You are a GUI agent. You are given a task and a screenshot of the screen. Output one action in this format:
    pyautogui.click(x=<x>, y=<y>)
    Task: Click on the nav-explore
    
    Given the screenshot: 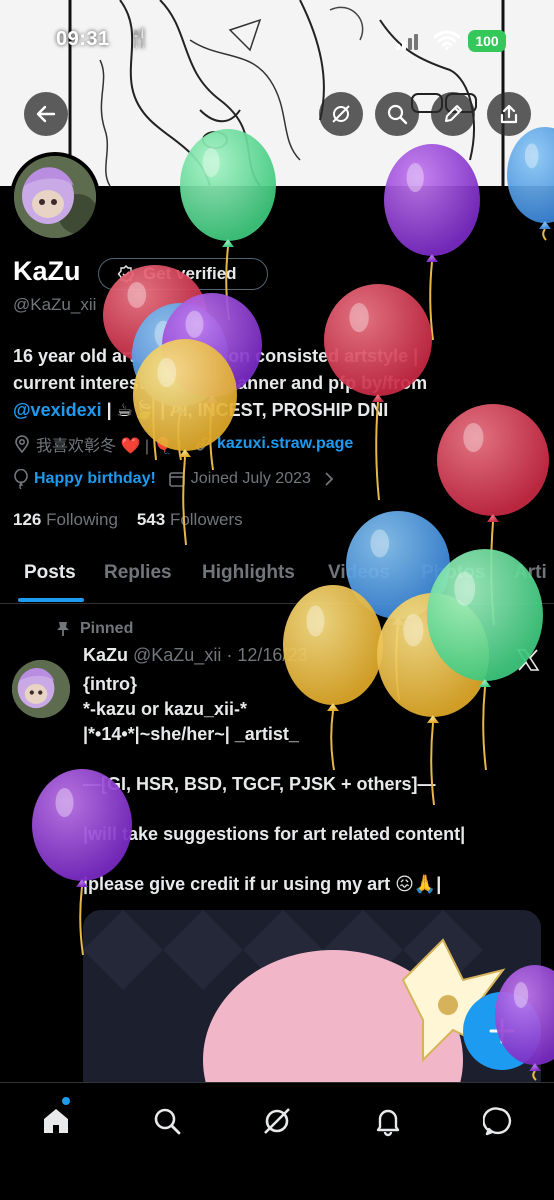 What is the action you would take?
    pyautogui.click(x=167, y=1121)
    